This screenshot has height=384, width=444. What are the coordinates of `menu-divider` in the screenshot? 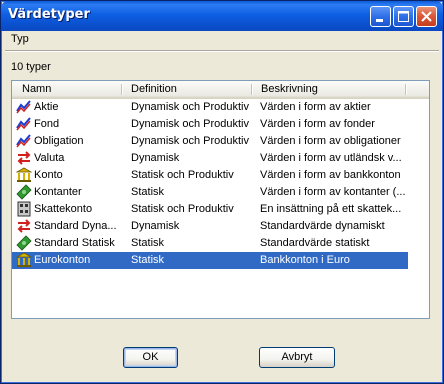 It's located at (222, 51).